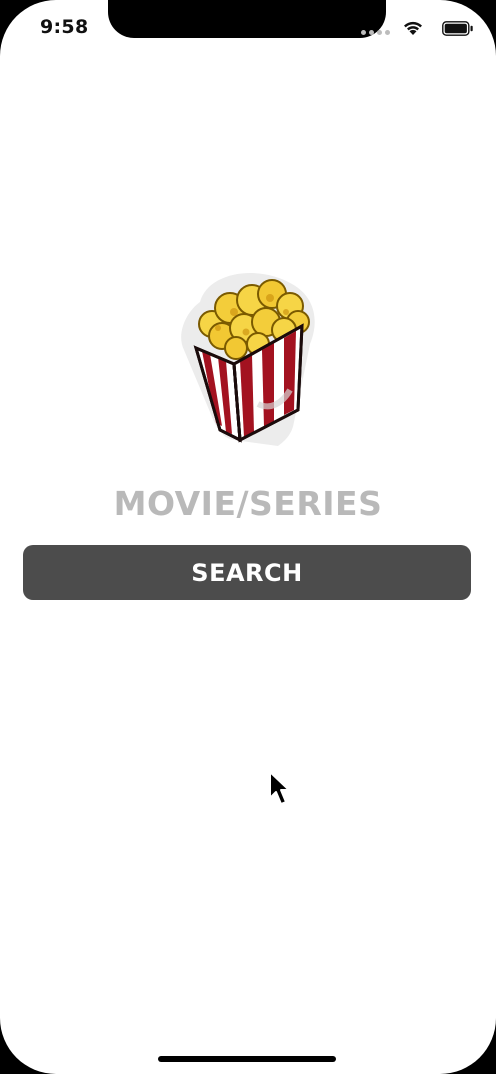 The height and width of the screenshot is (1074, 496). What do you see at coordinates (279, 788) in the screenshot?
I see `mouse-cursor-icon` at bounding box center [279, 788].